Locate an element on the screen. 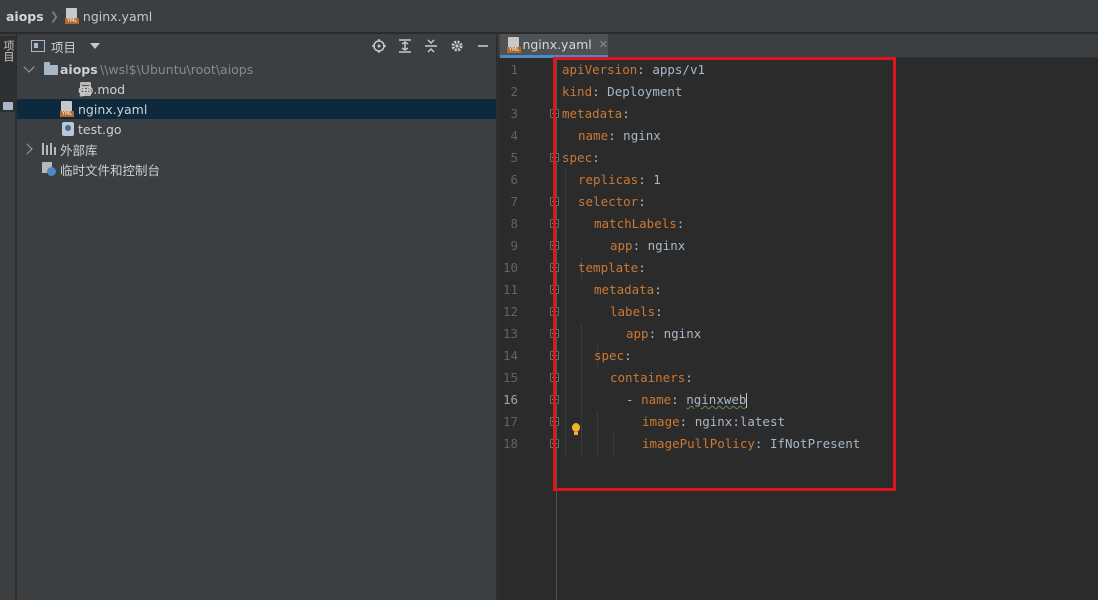 The height and width of the screenshot is (600, 1098). code-line: 18 imagePullPolicy: IfNotPresent is located at coordinates (798, 444).